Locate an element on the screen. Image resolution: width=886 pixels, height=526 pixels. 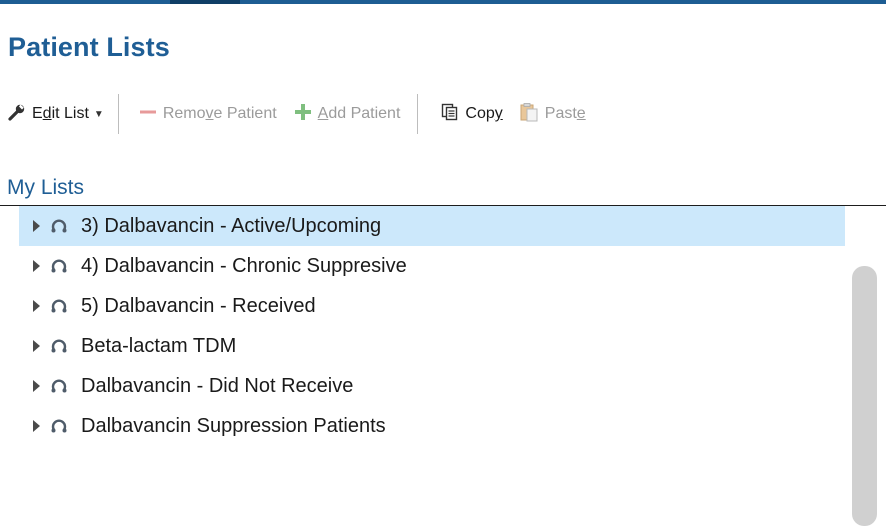
list-item-label: Dalbavancin Suppression Patients is located at coordinates (233, 425).